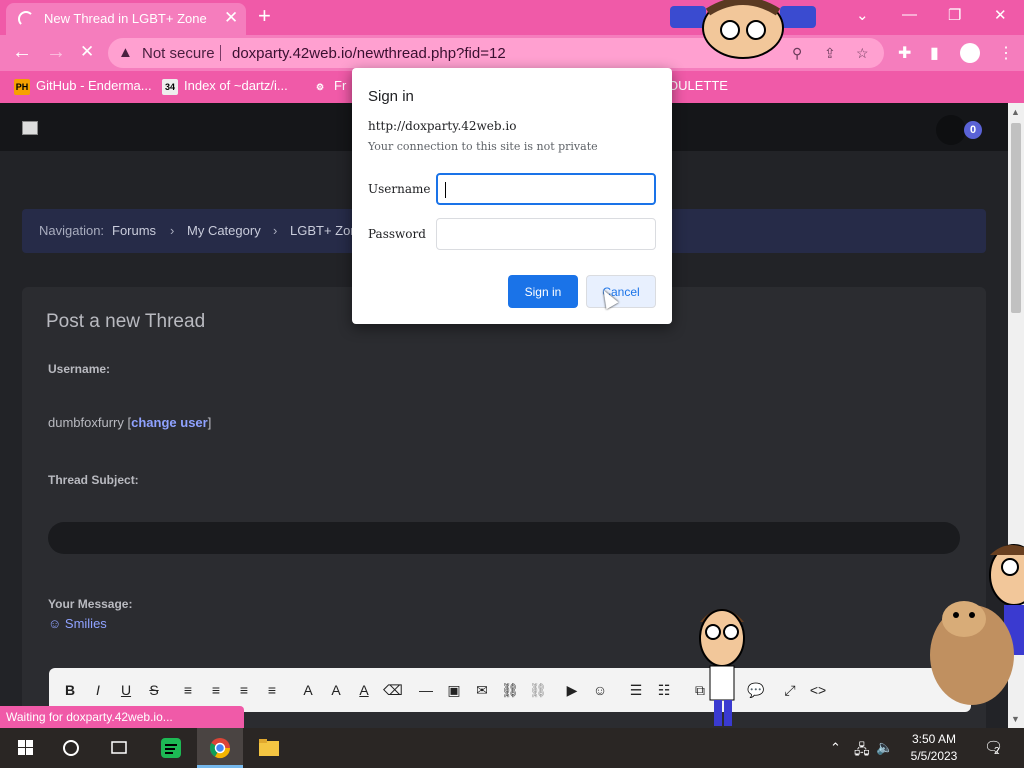 This screenshot has height=768, width=1024. What do you see at coordinates (512, 17) in the screenshot?
I see `tab-strip: New Thread in LGBT+ Zone ✕ + ⌄ — ❐ ✕` at bounding box center [512, 17].